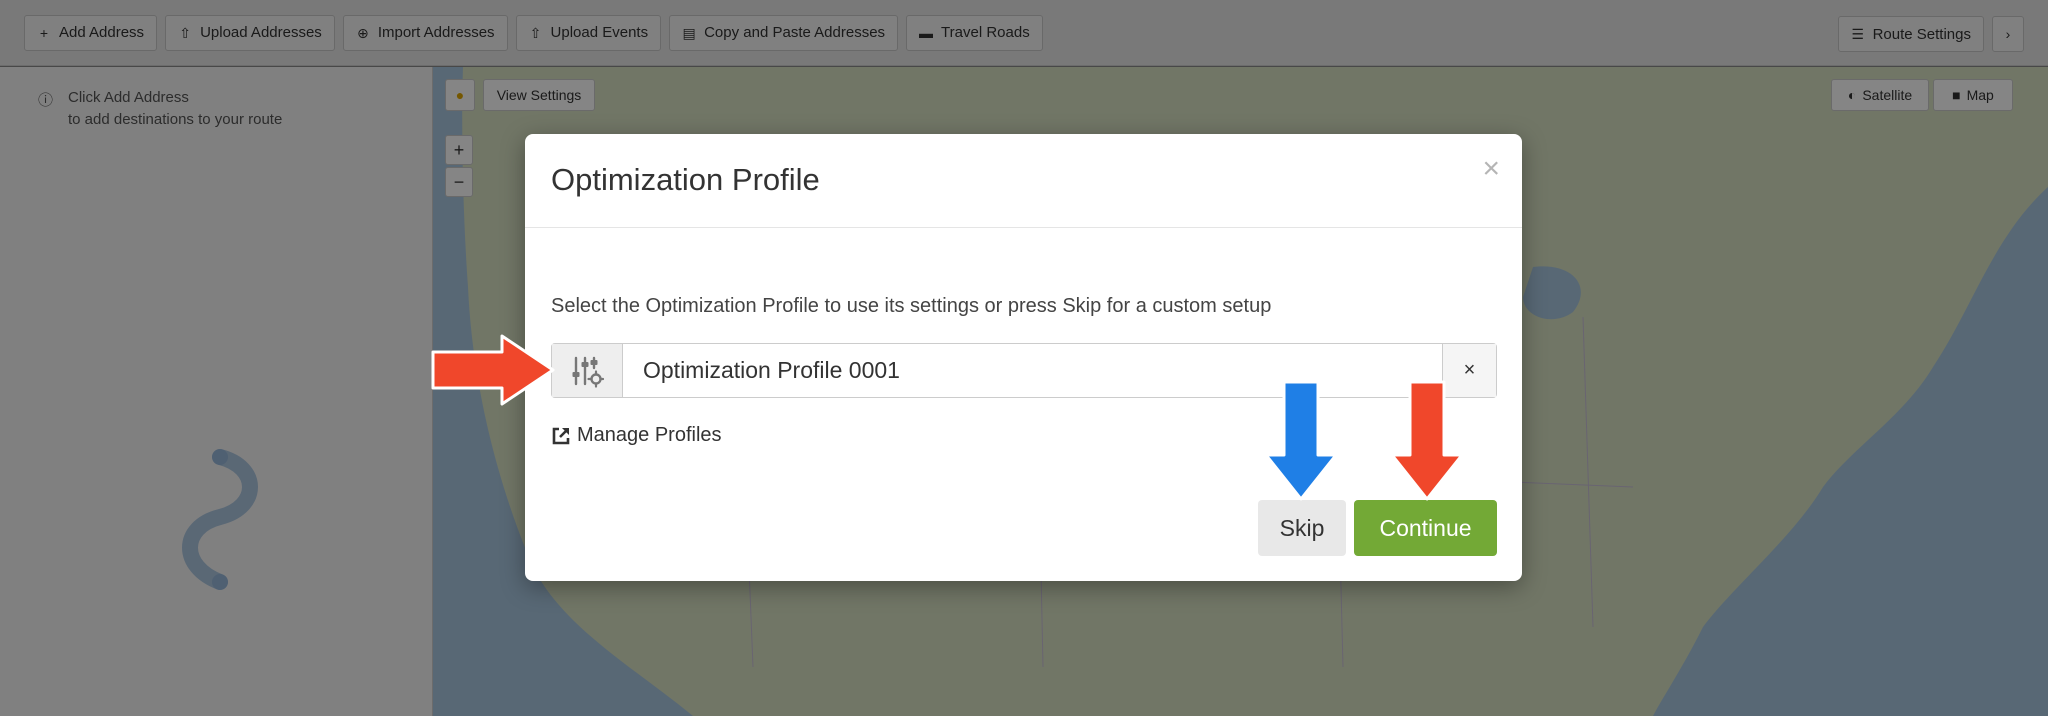  I want to click on manage-profiles-label: Manage Profiles, so click(649, 435).